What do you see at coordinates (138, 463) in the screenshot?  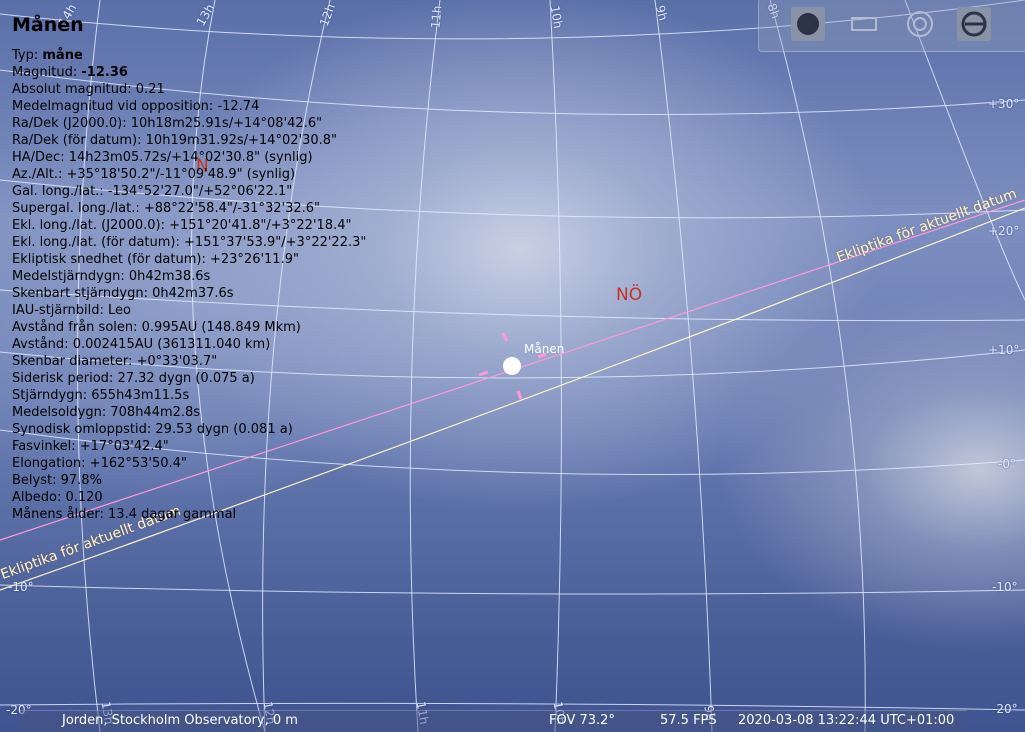 I see `info-value: +162°53'50.4"` at bounding box center [138, 463].